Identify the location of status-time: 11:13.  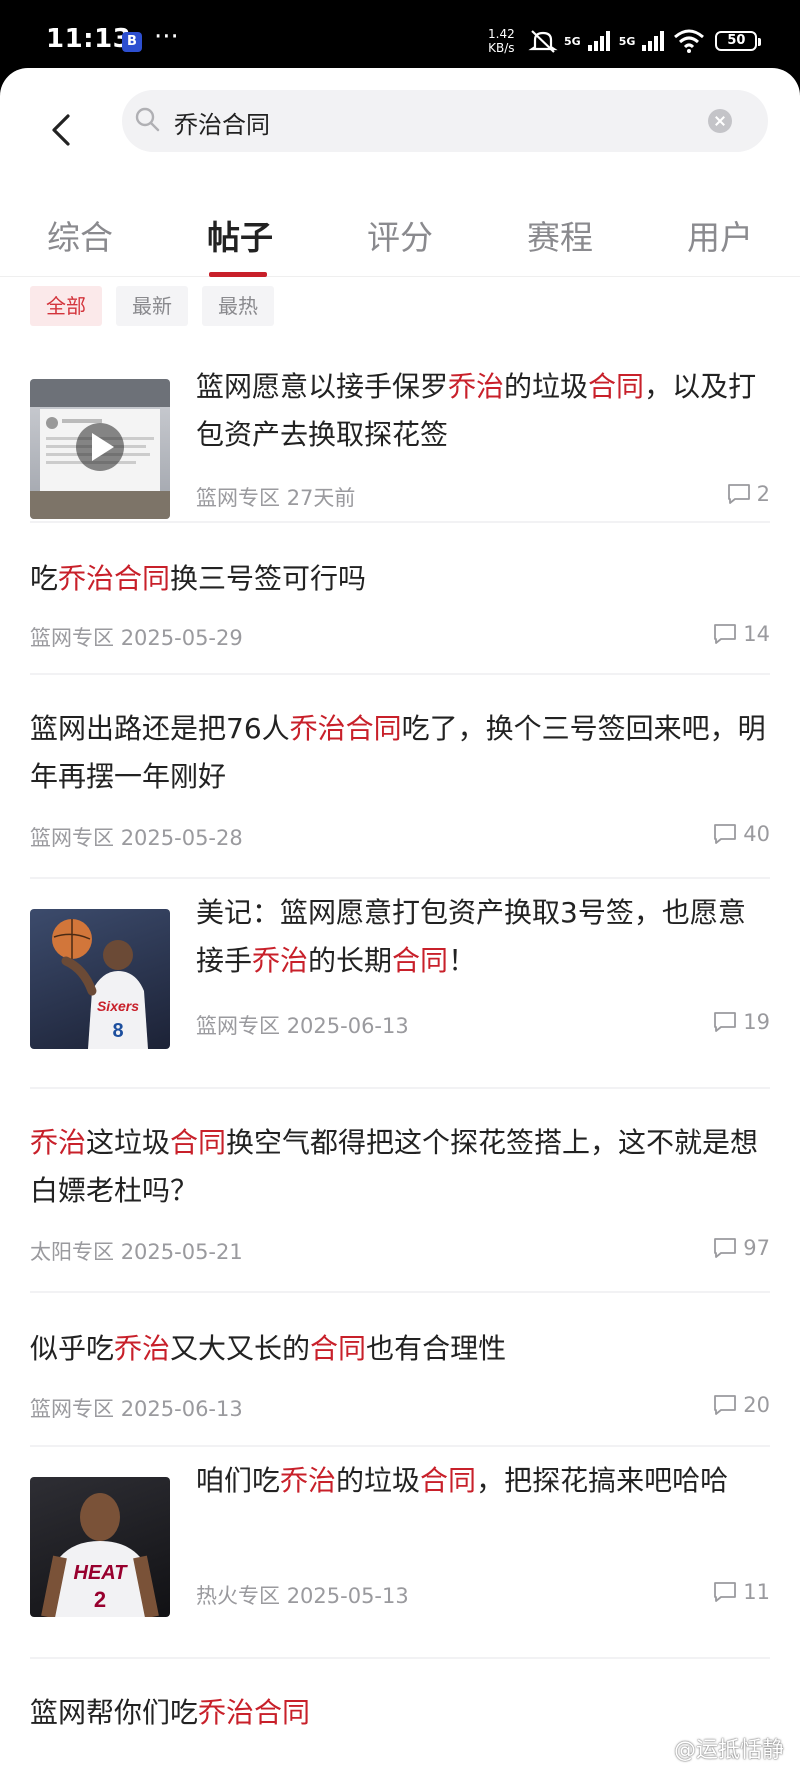
(89, 39).